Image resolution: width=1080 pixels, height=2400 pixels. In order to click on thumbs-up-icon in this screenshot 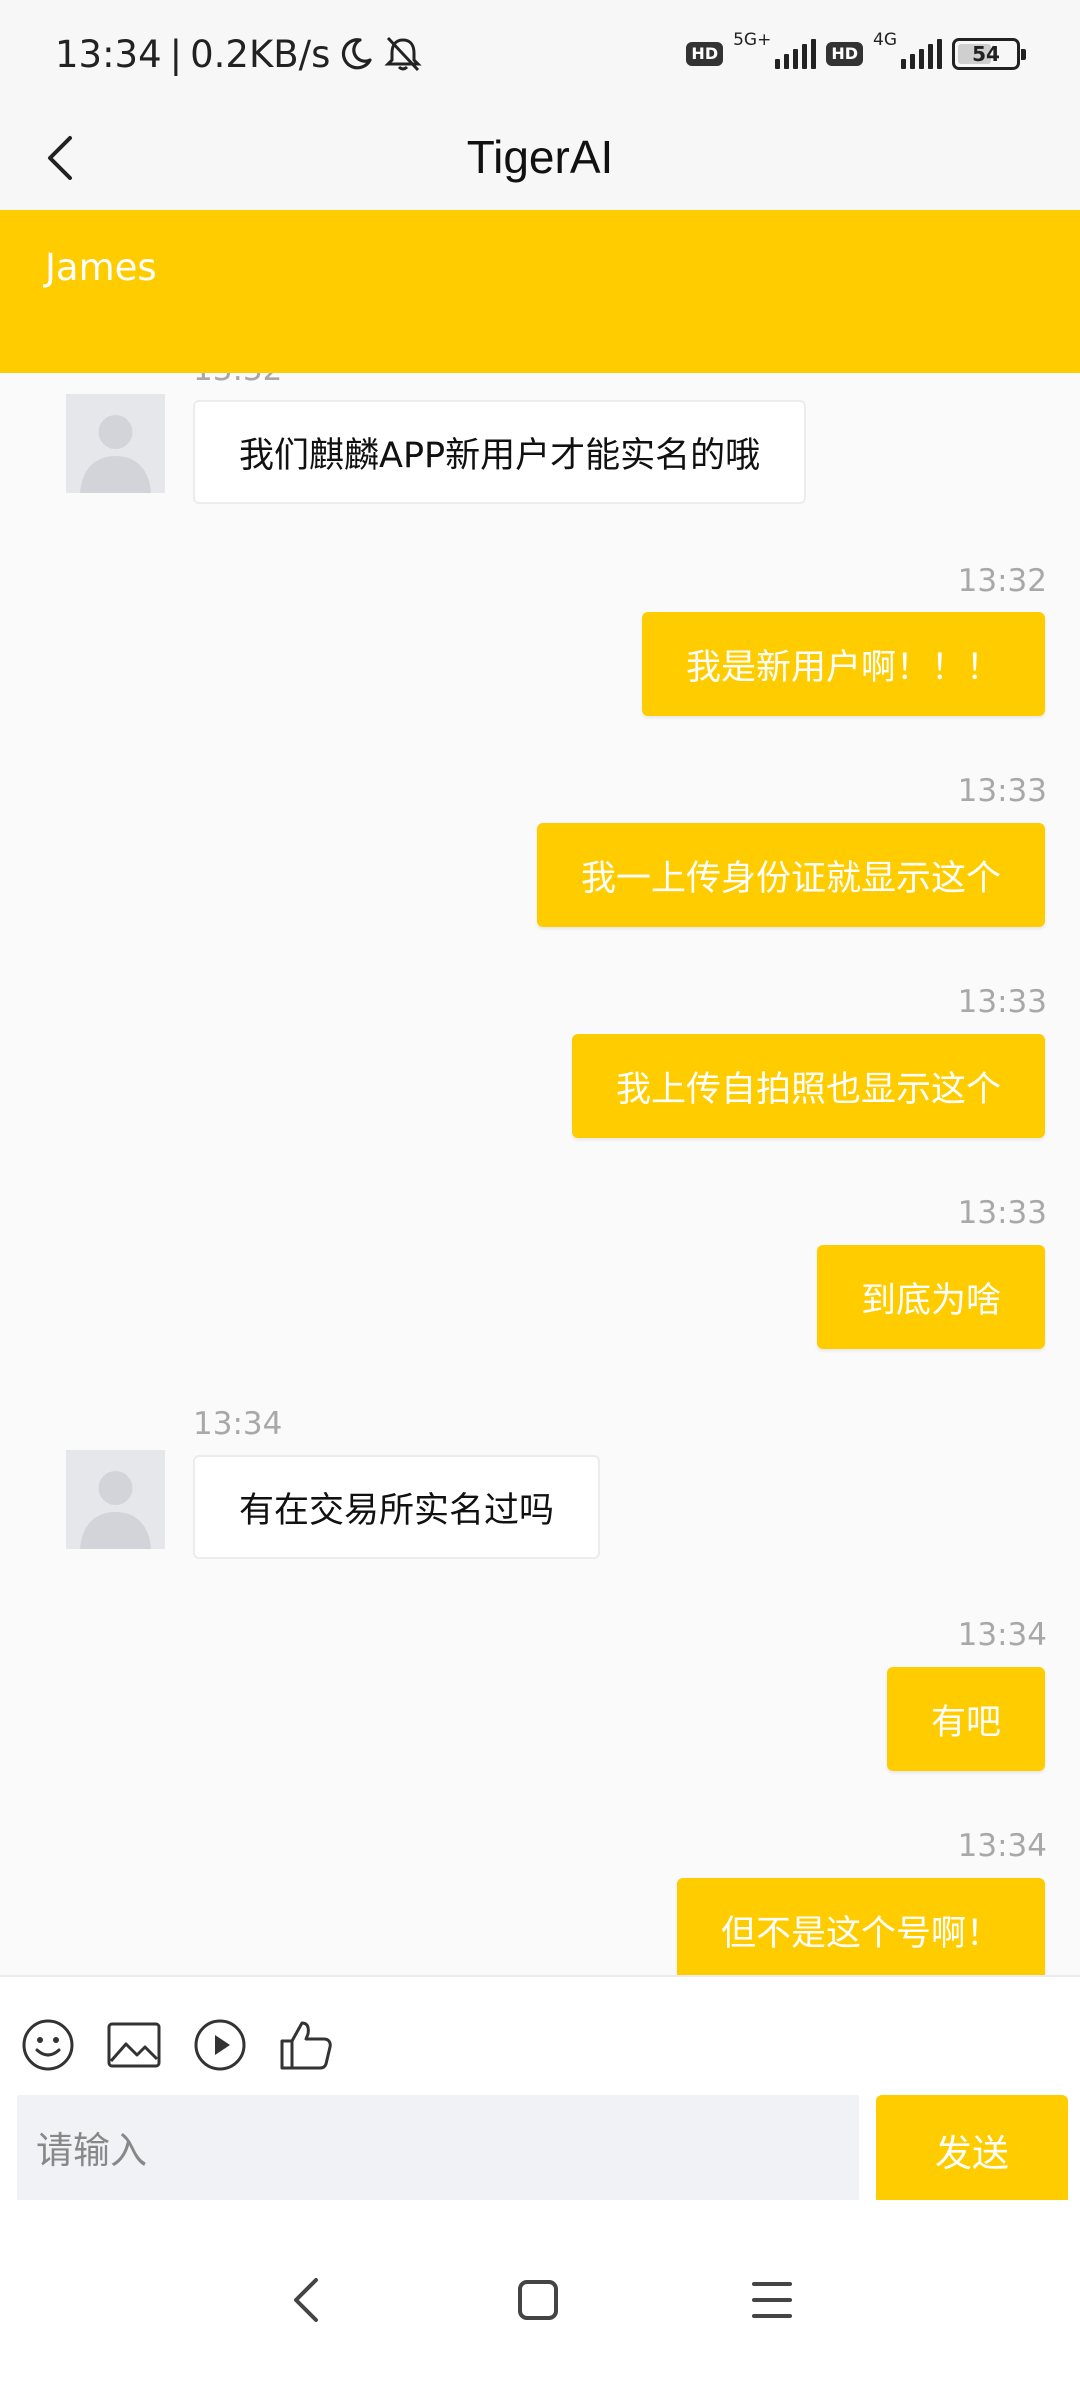, I will do `click(306, 2045)`.